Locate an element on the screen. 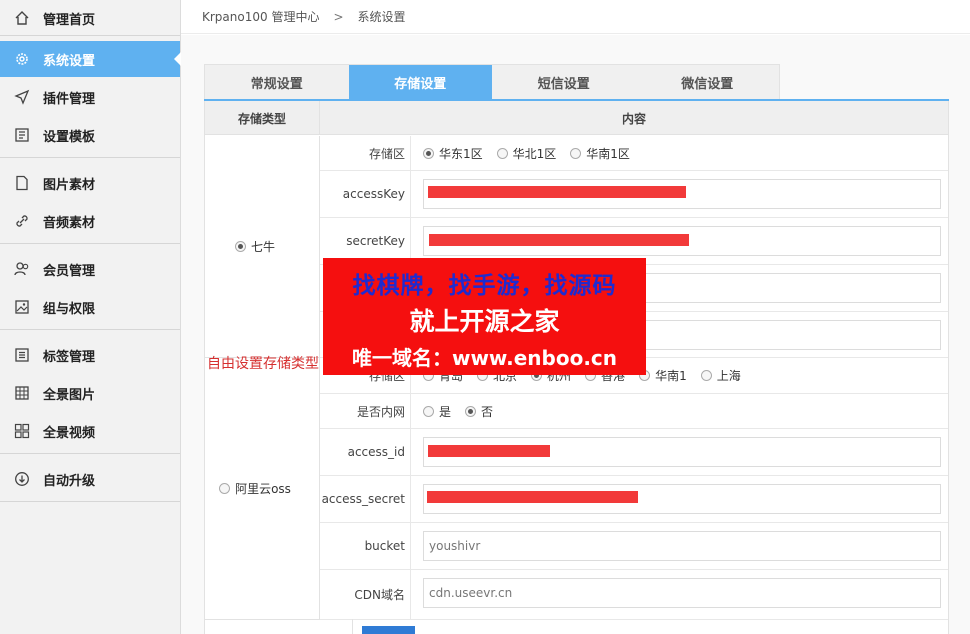  tab-general: 常规设置 is located at coordinates (277, 82).